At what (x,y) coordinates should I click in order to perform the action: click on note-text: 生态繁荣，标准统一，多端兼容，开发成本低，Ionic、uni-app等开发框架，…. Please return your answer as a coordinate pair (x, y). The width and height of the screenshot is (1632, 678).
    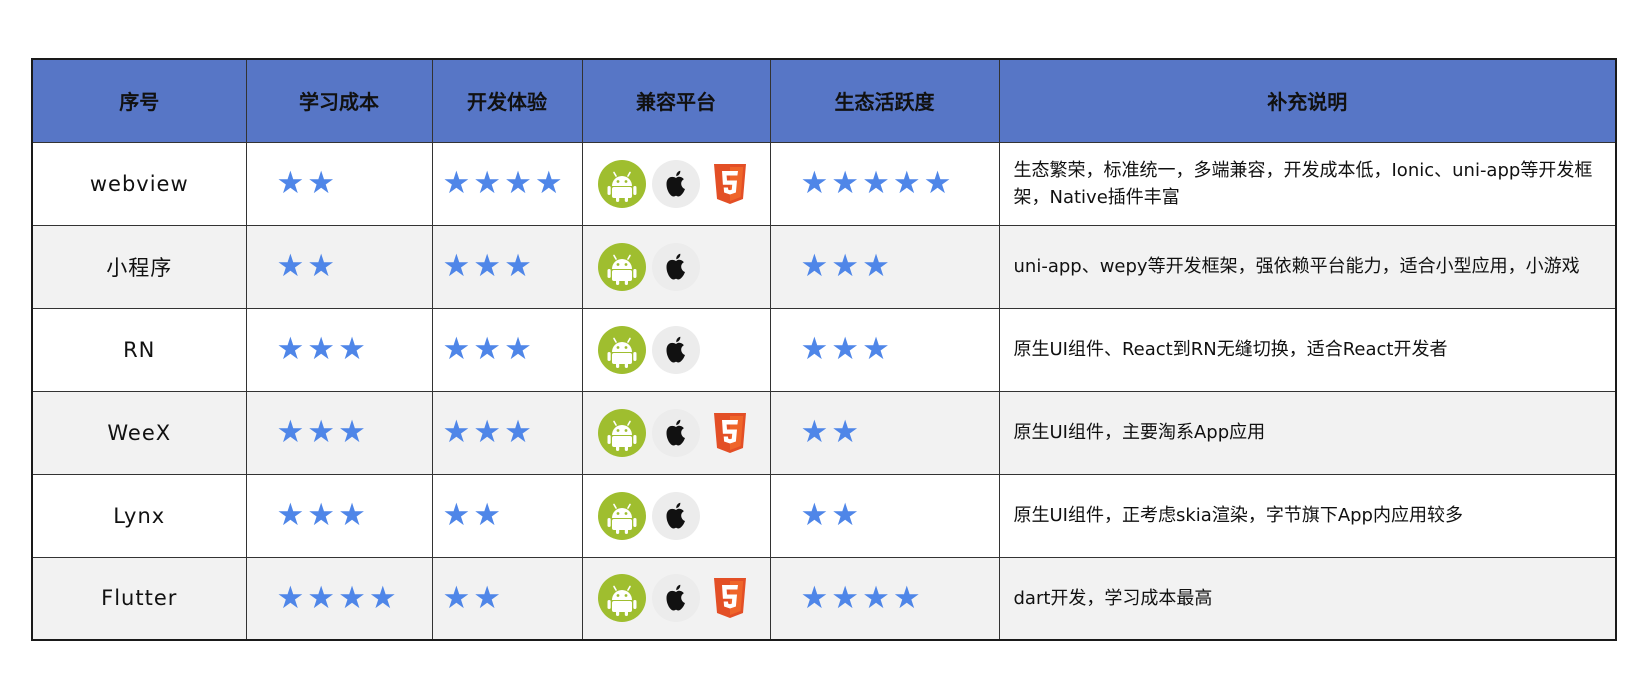
    Looking at the image, I should click on (1307, 183).